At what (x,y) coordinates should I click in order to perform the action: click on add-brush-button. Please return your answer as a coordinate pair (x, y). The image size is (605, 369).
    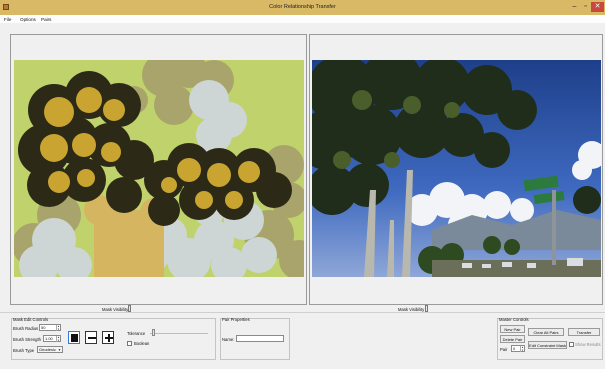
    Looking at the image, I should click on (108, 337).